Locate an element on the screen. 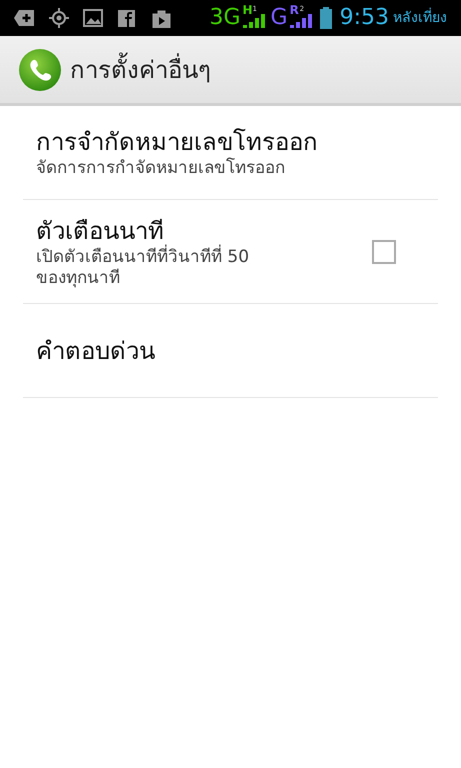 This screenshot has width=461, height=768. location-icon is located at coordinates (59, 18).